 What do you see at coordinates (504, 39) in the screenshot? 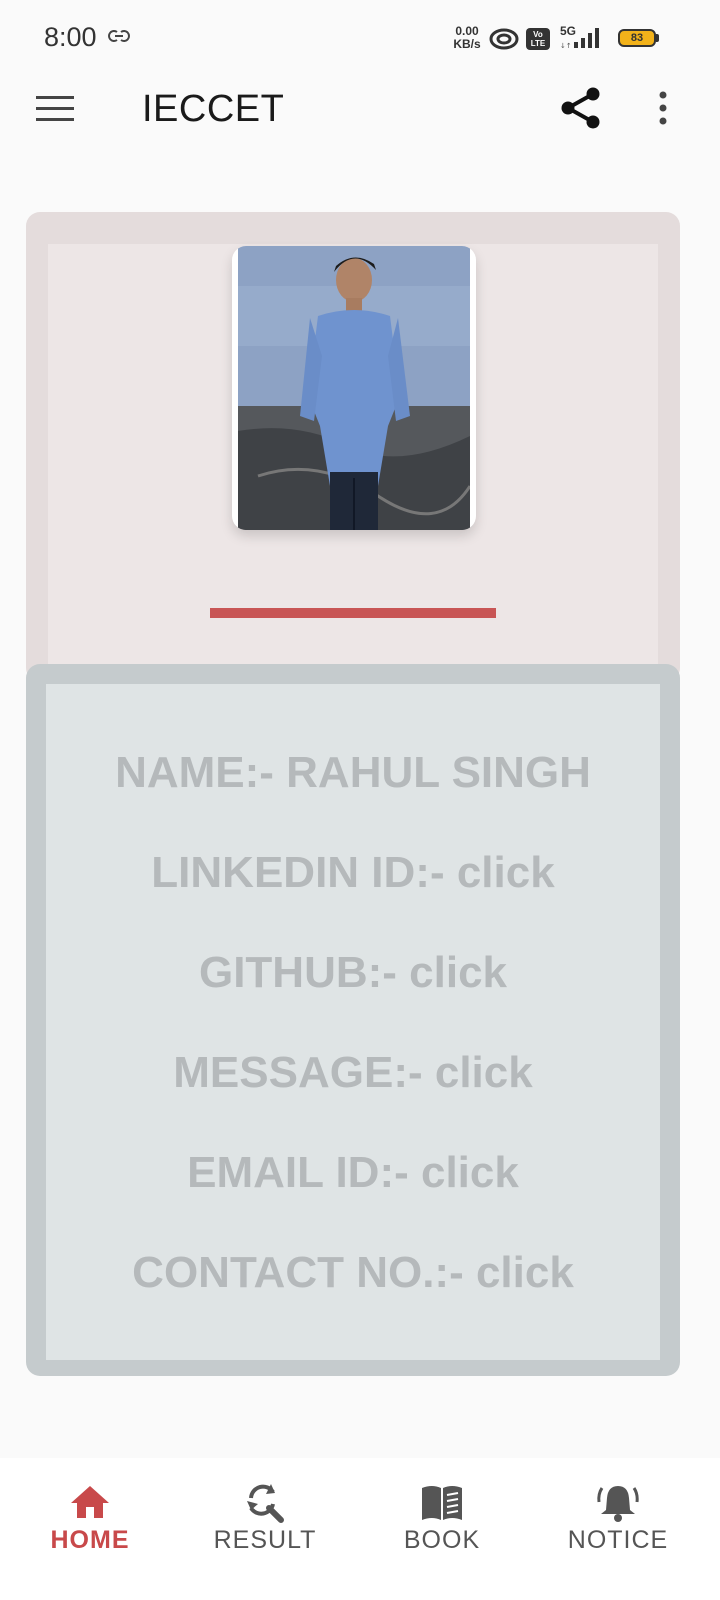
I see `hotspot-icon` at bounding box center [504, 39].